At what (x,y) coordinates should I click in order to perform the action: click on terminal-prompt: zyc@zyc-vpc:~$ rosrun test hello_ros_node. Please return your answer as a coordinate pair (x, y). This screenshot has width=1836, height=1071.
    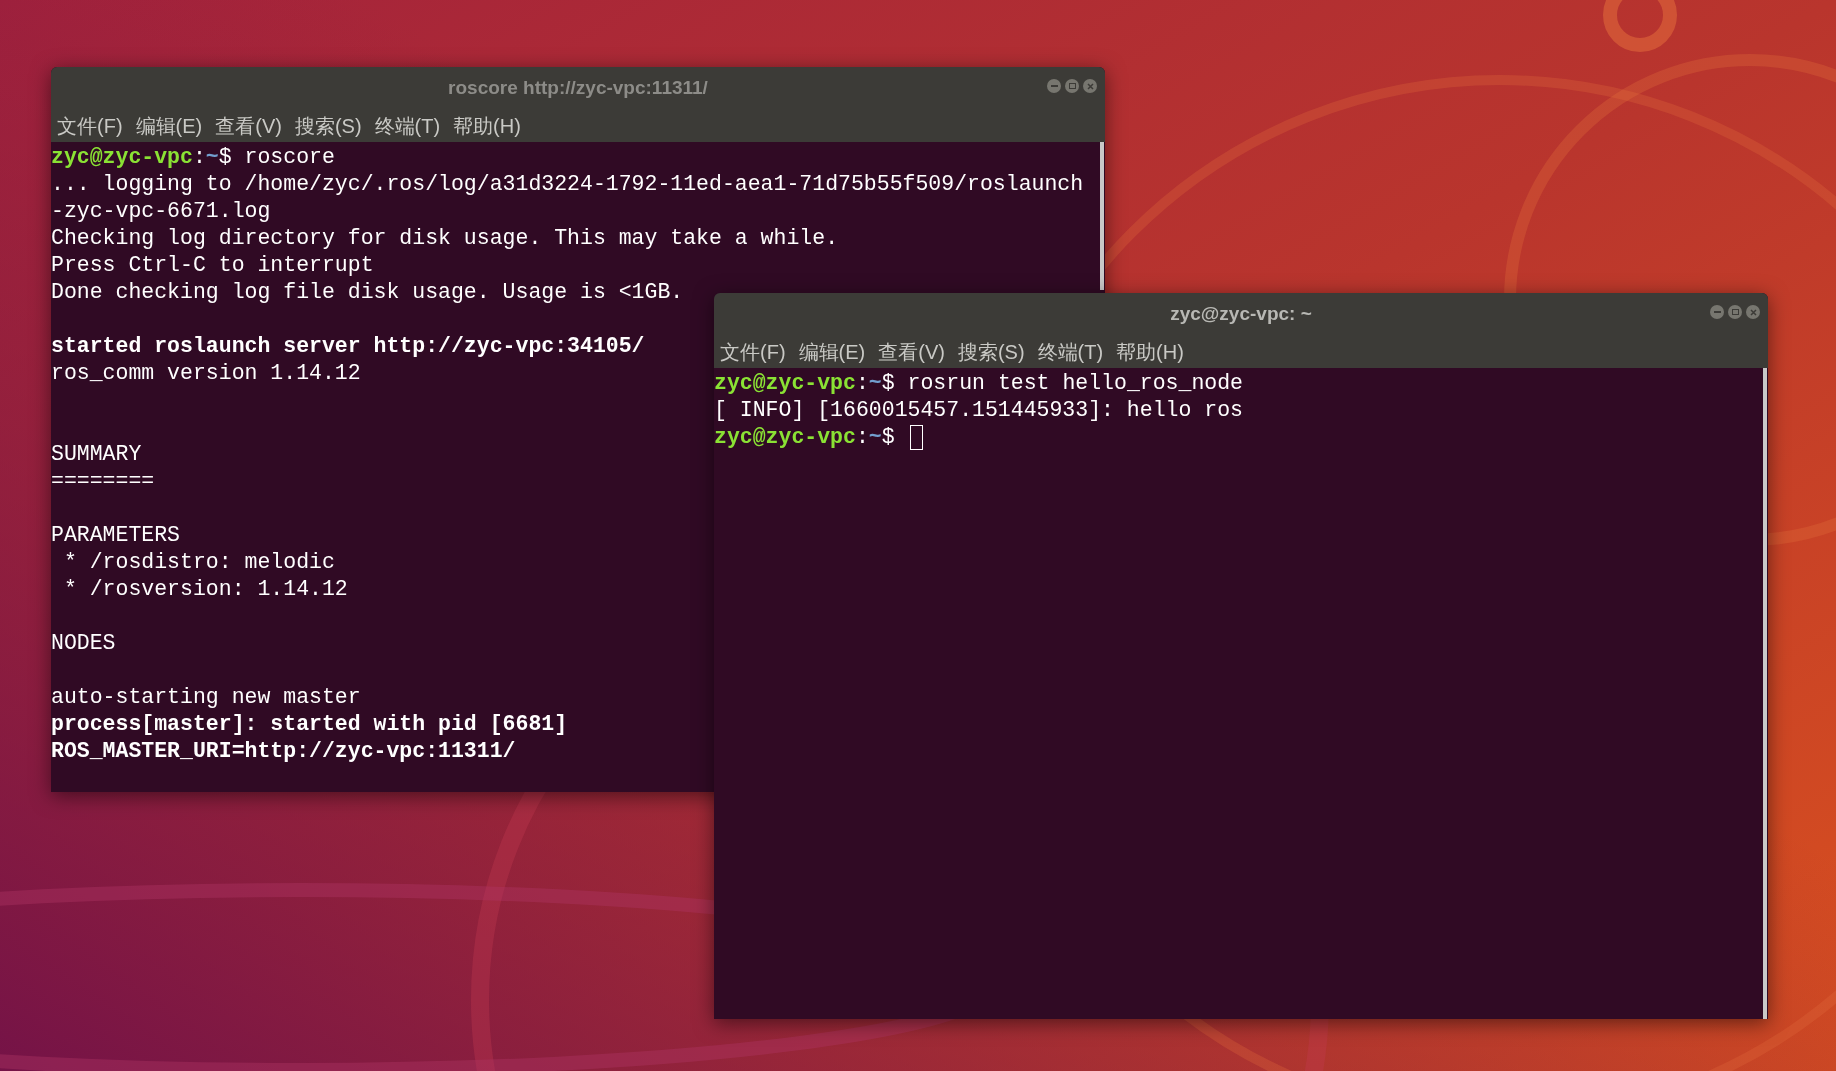
    Looking at the image, I should click on (979, 383).